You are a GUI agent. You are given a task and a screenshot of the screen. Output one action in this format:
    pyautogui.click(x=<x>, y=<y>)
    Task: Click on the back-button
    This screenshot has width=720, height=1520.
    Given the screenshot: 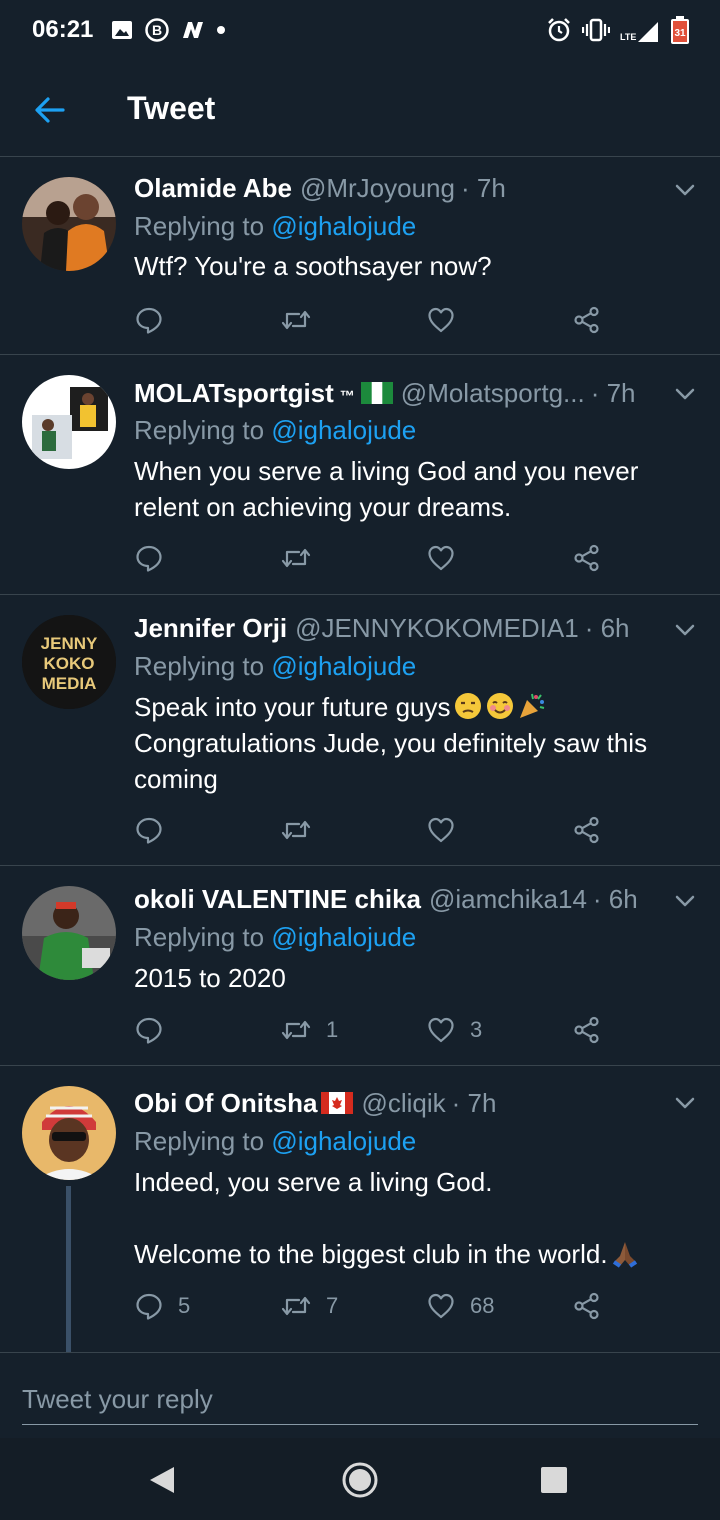 What is the action you would take?
    pyautogui.click(x=50, y=110)
    